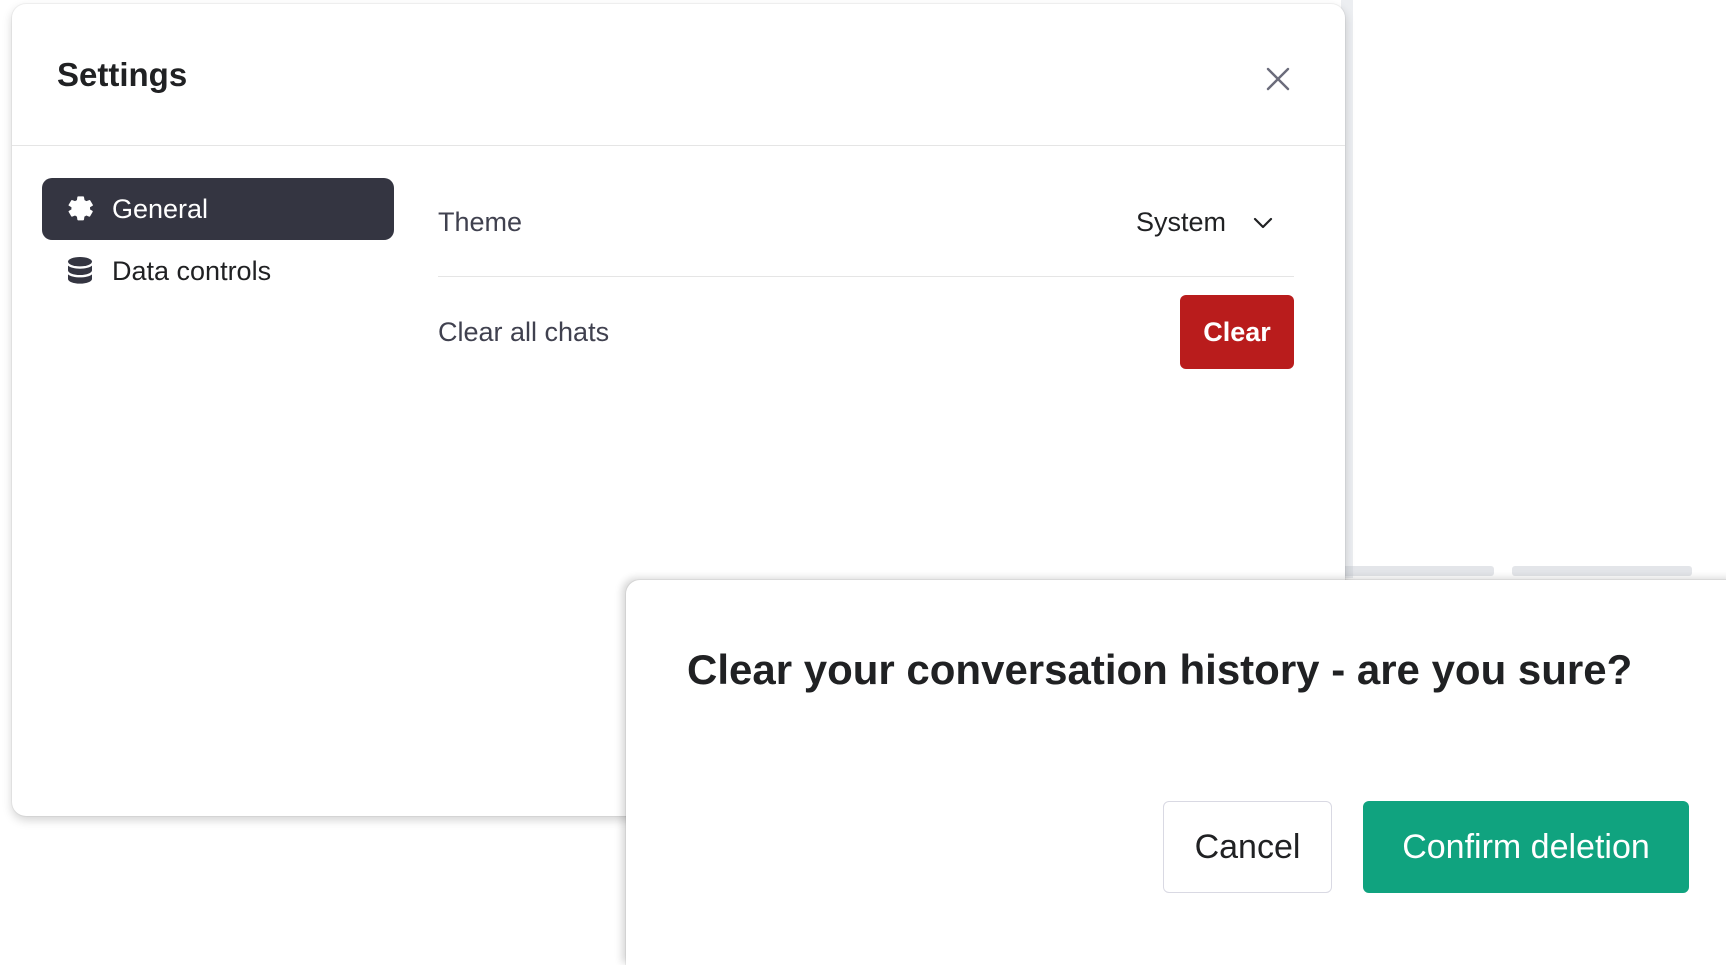 This screenshot has height=965, width=1726. I want to click on clear-button: Clear, so click(1237, 332).